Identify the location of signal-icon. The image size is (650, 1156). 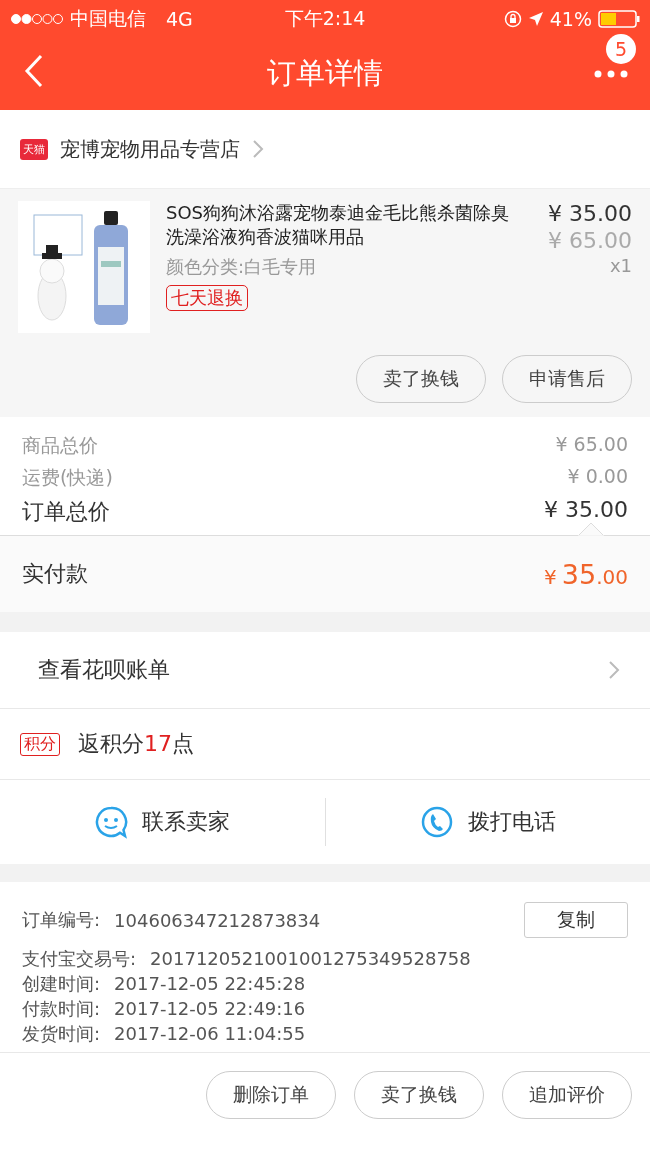
(37, 19).